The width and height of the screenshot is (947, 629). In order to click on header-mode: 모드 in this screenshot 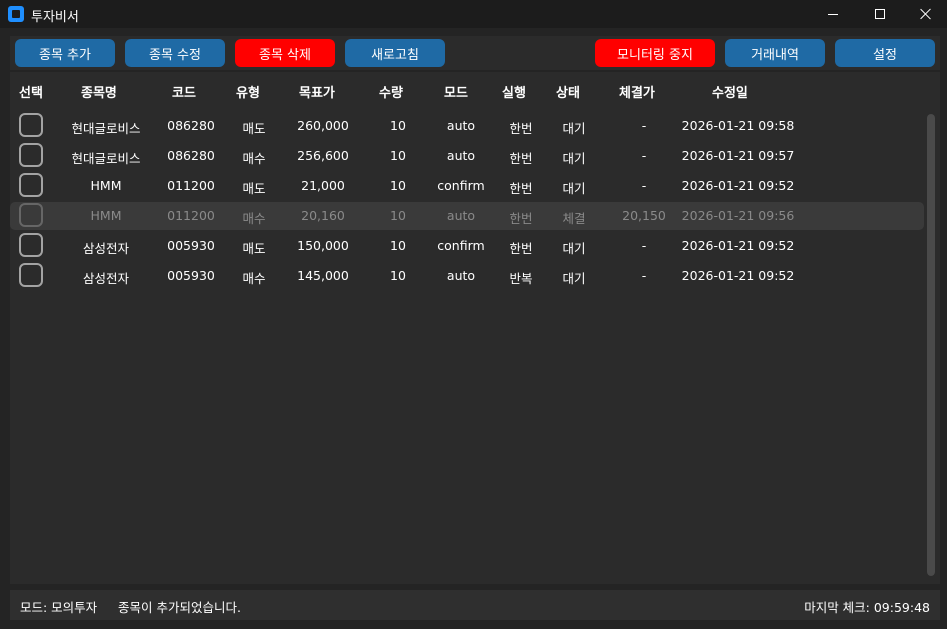, I will do `click(456, 93)`.